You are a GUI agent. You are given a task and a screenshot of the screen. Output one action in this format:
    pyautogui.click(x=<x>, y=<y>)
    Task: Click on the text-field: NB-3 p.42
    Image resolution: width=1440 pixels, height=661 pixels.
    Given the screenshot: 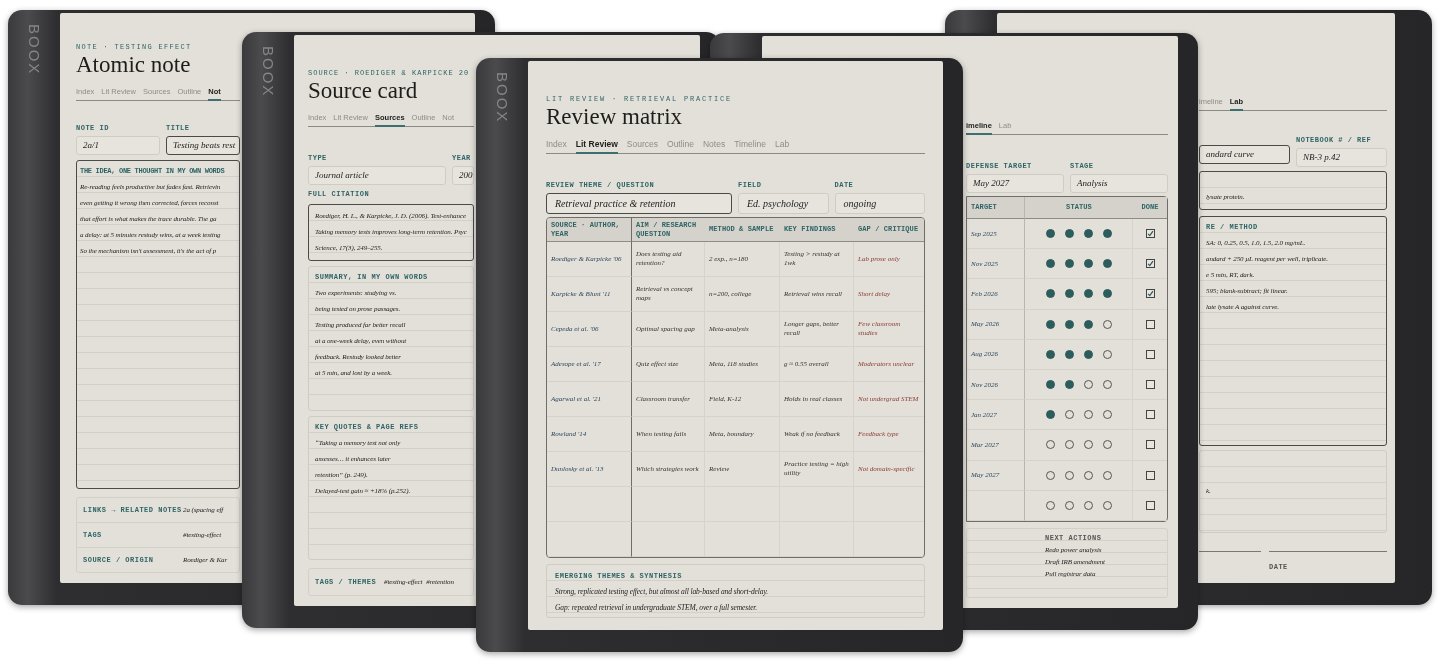 What is the action you would take?
    pyautogui.click(x=1341, y=157)
    